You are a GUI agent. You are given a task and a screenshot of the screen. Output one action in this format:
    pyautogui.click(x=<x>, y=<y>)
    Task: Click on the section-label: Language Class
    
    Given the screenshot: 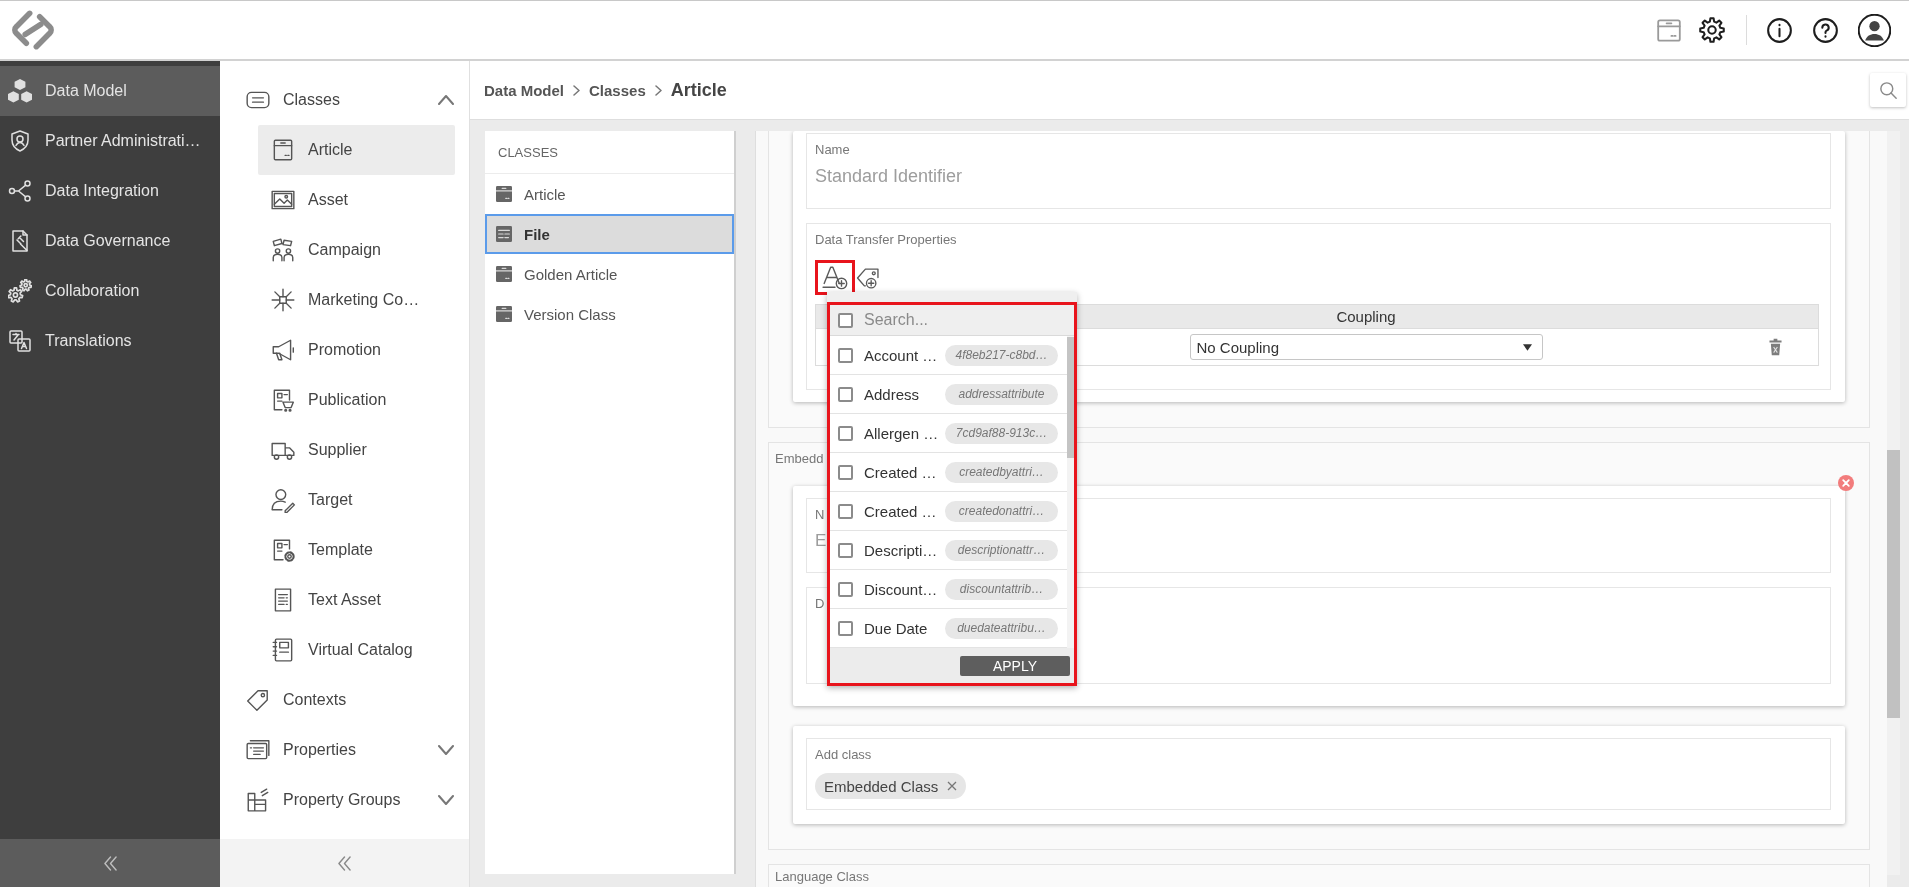 What is the action you would take?
    pyautogui.click(x=822, y=876)
    